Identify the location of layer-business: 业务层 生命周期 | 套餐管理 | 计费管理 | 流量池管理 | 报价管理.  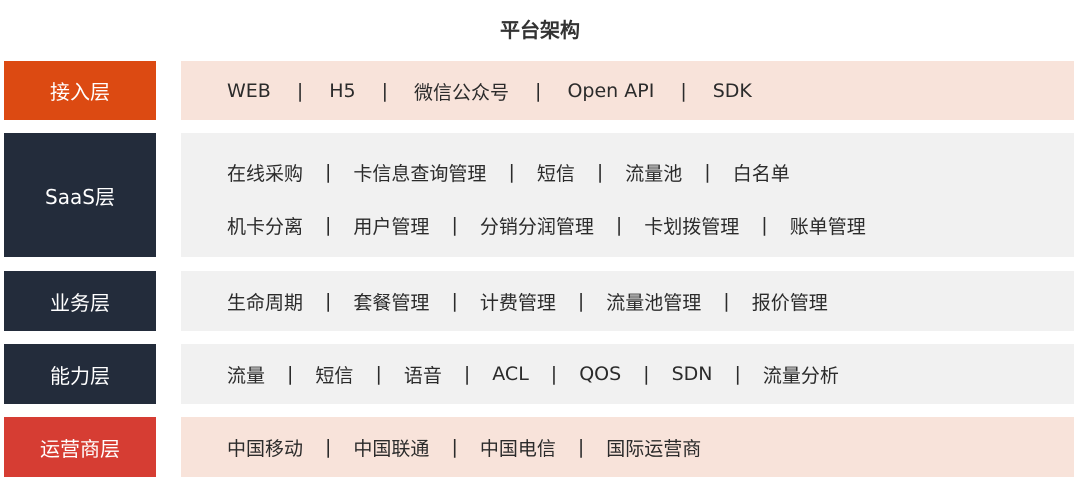
(540, 301).